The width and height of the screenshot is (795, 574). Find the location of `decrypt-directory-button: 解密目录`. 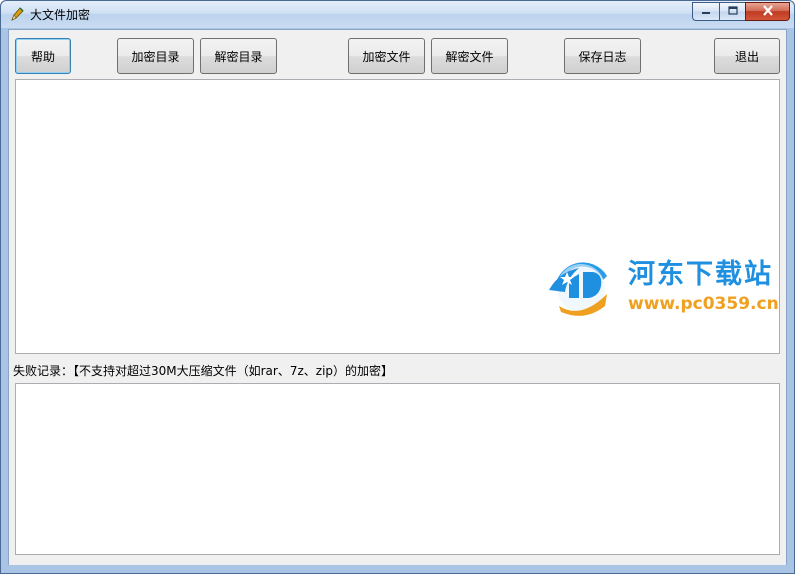

decrypt-directory-button: 解密目录 is located at coordinates (238, 56).